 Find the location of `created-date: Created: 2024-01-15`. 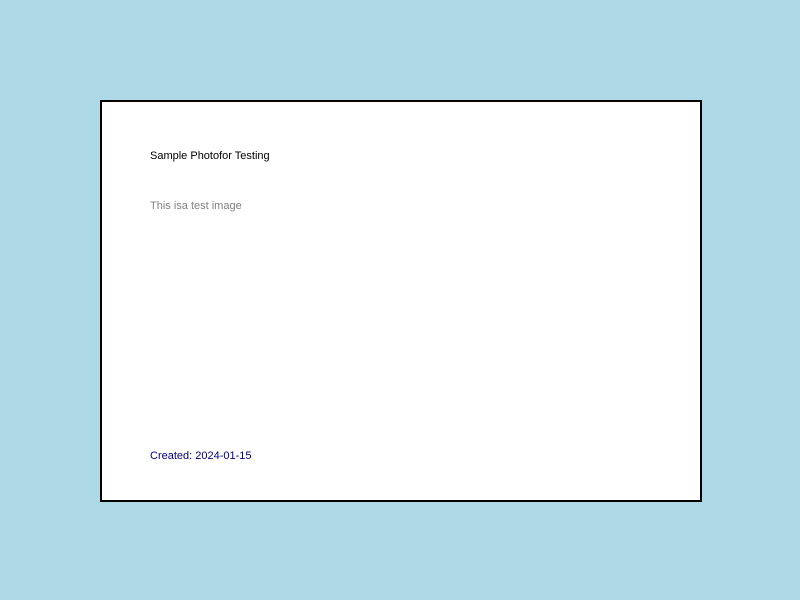

created-date: Created: 2024-01-15 is located at coordinates (201, 456).